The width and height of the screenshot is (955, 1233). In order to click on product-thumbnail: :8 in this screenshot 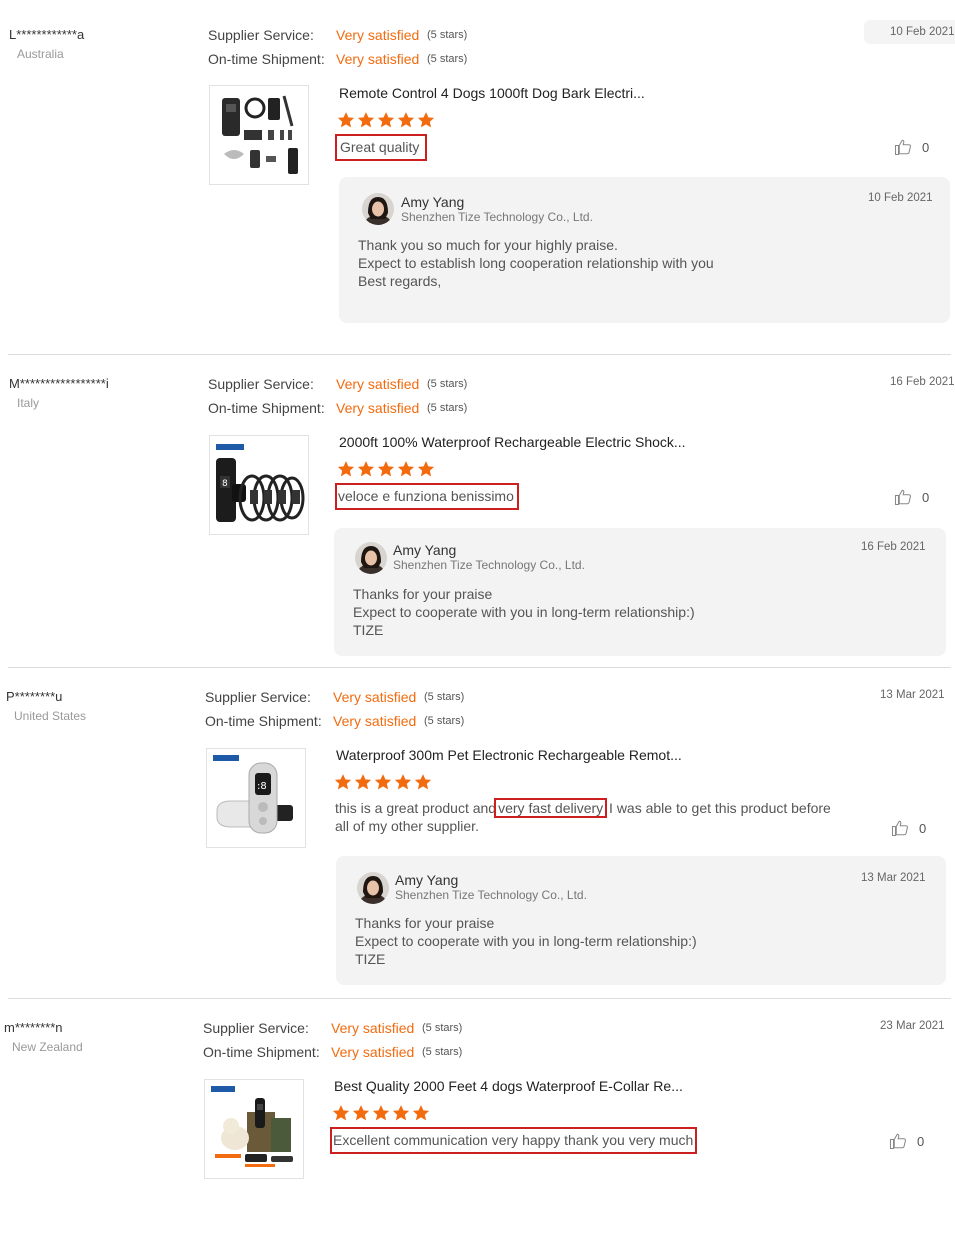, I will do `click(256, 798)`.